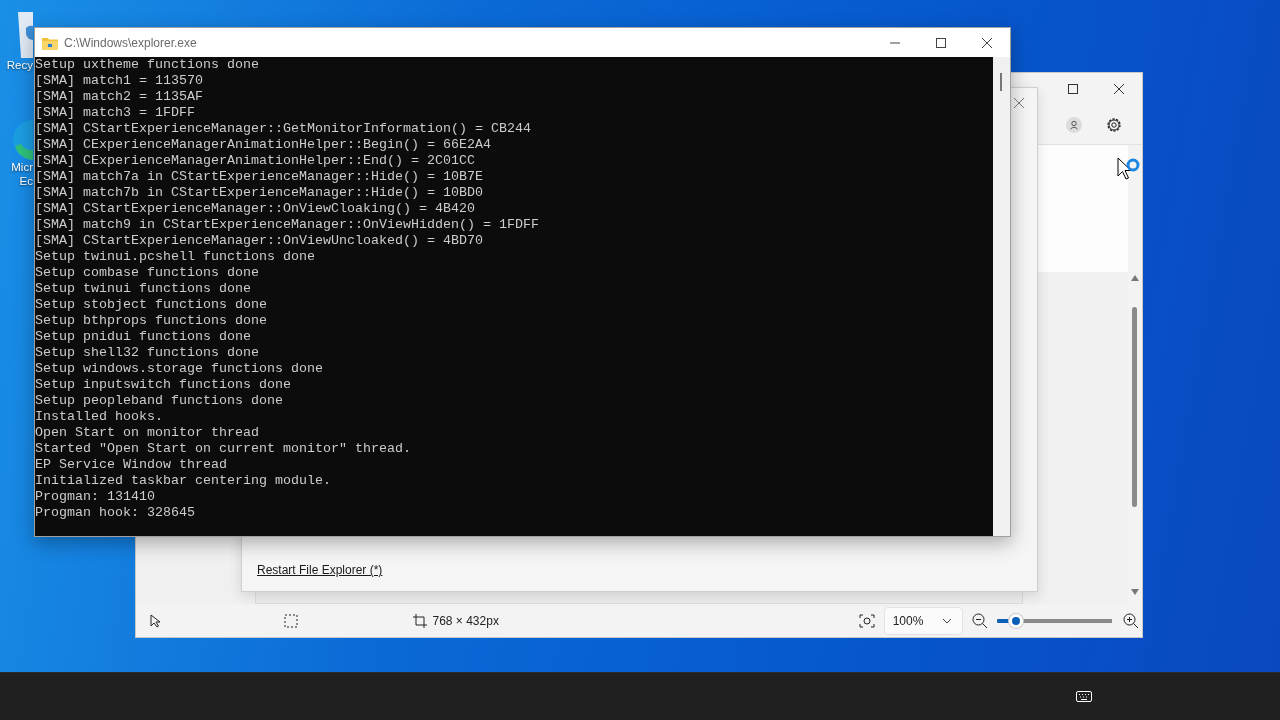 The width and height of the screenshot is (1280, 720). Describe the element at coordinates (183, 480) in the screenshot. I see `console-line: Initialized taskbar centering module.` at that location.